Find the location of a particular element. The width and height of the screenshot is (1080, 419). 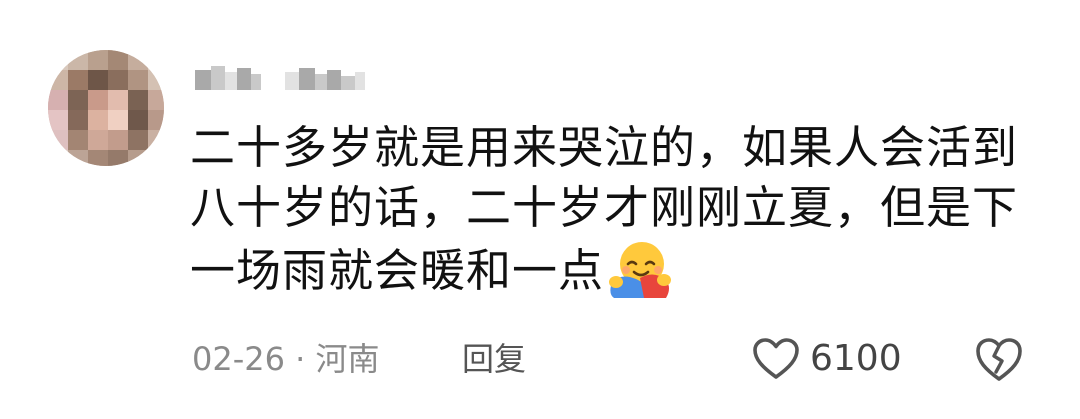

like-count: 6100 is located at coordinates (856, 358).